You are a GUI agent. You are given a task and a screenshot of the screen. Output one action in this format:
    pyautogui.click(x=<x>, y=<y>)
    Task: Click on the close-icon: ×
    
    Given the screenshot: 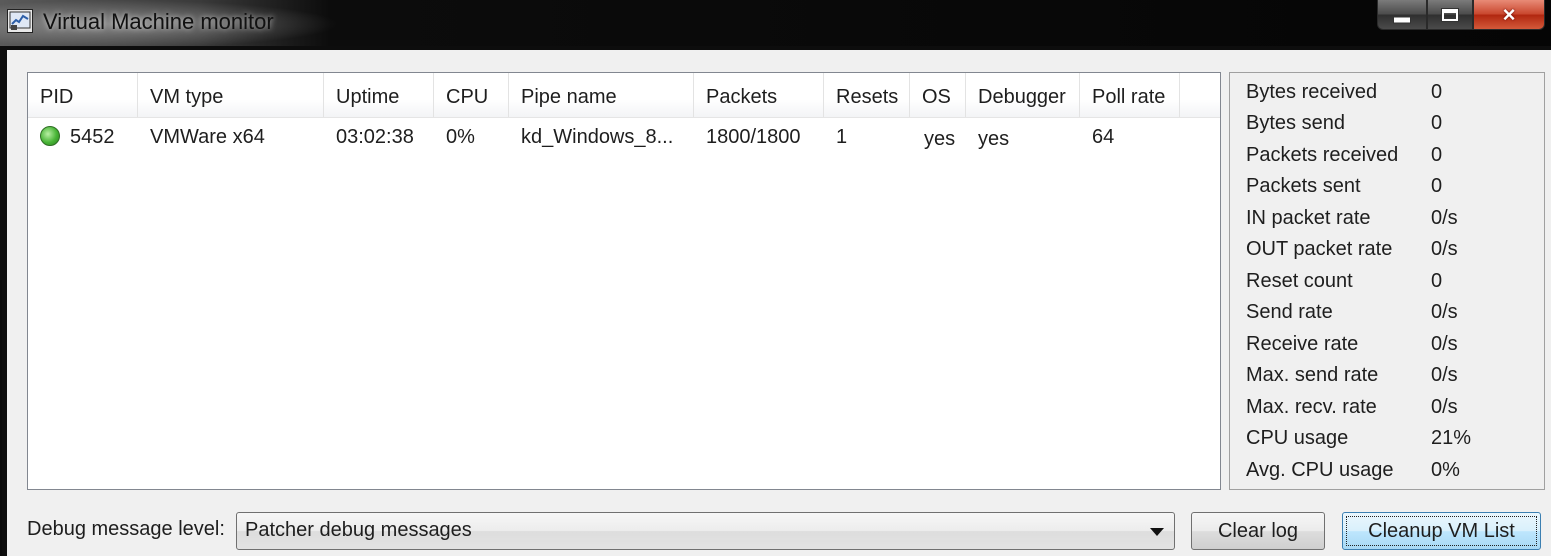 What is the action you would take?
    pyautogui.click(x=1509, y=14)
    